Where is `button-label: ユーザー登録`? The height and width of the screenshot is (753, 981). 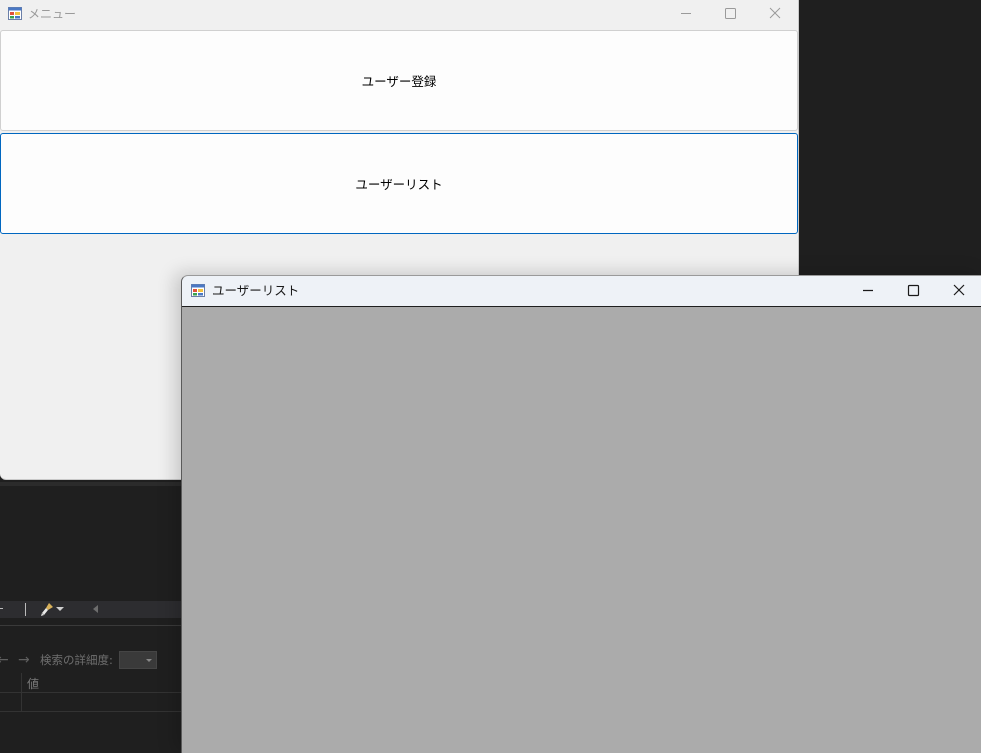 button-label: ユーザー登録 is located at coordinates (399, 81).